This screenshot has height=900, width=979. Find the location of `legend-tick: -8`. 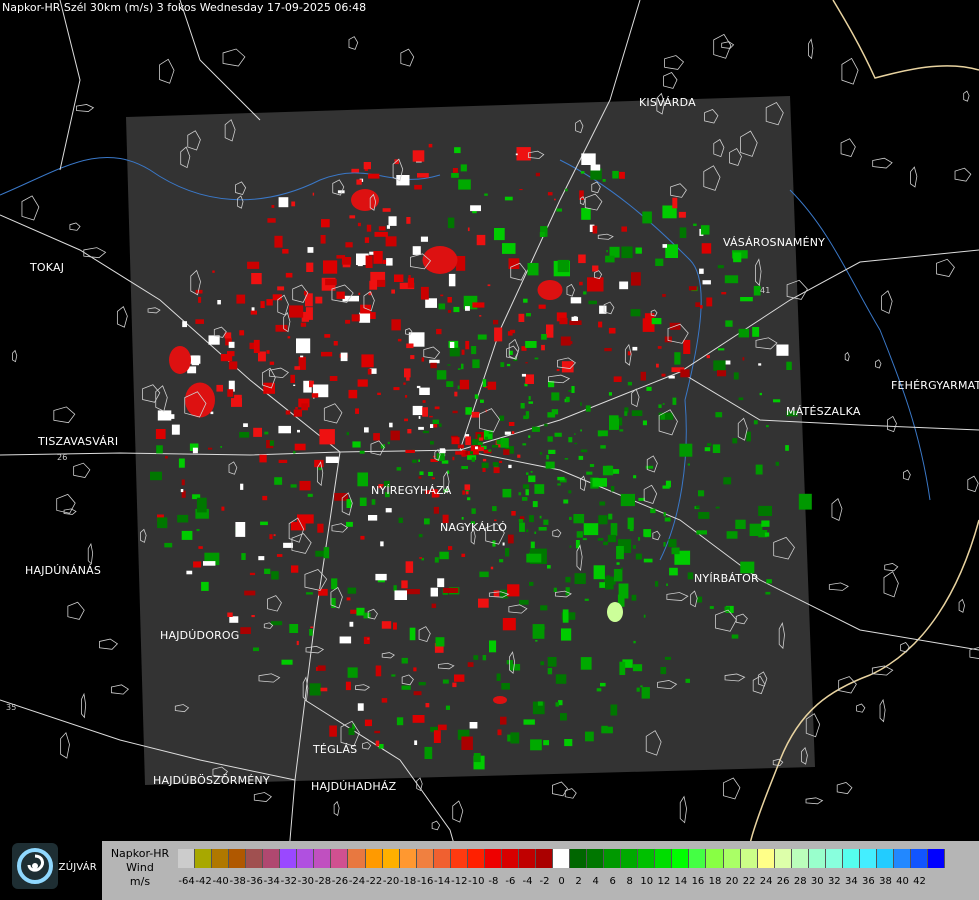

legend-tick: -8 is located at coordinates (493, 881).